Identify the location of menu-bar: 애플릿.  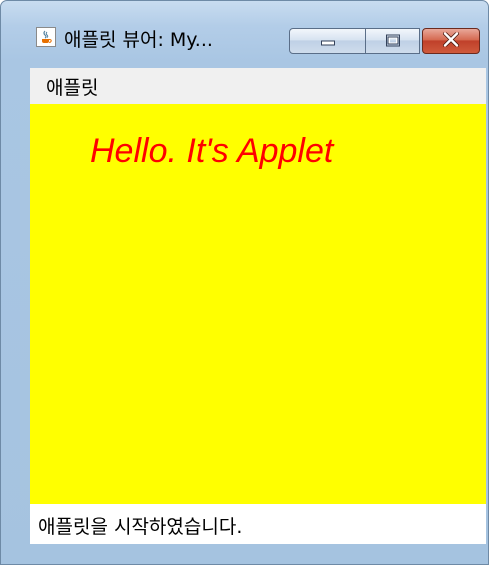
(258, 86).